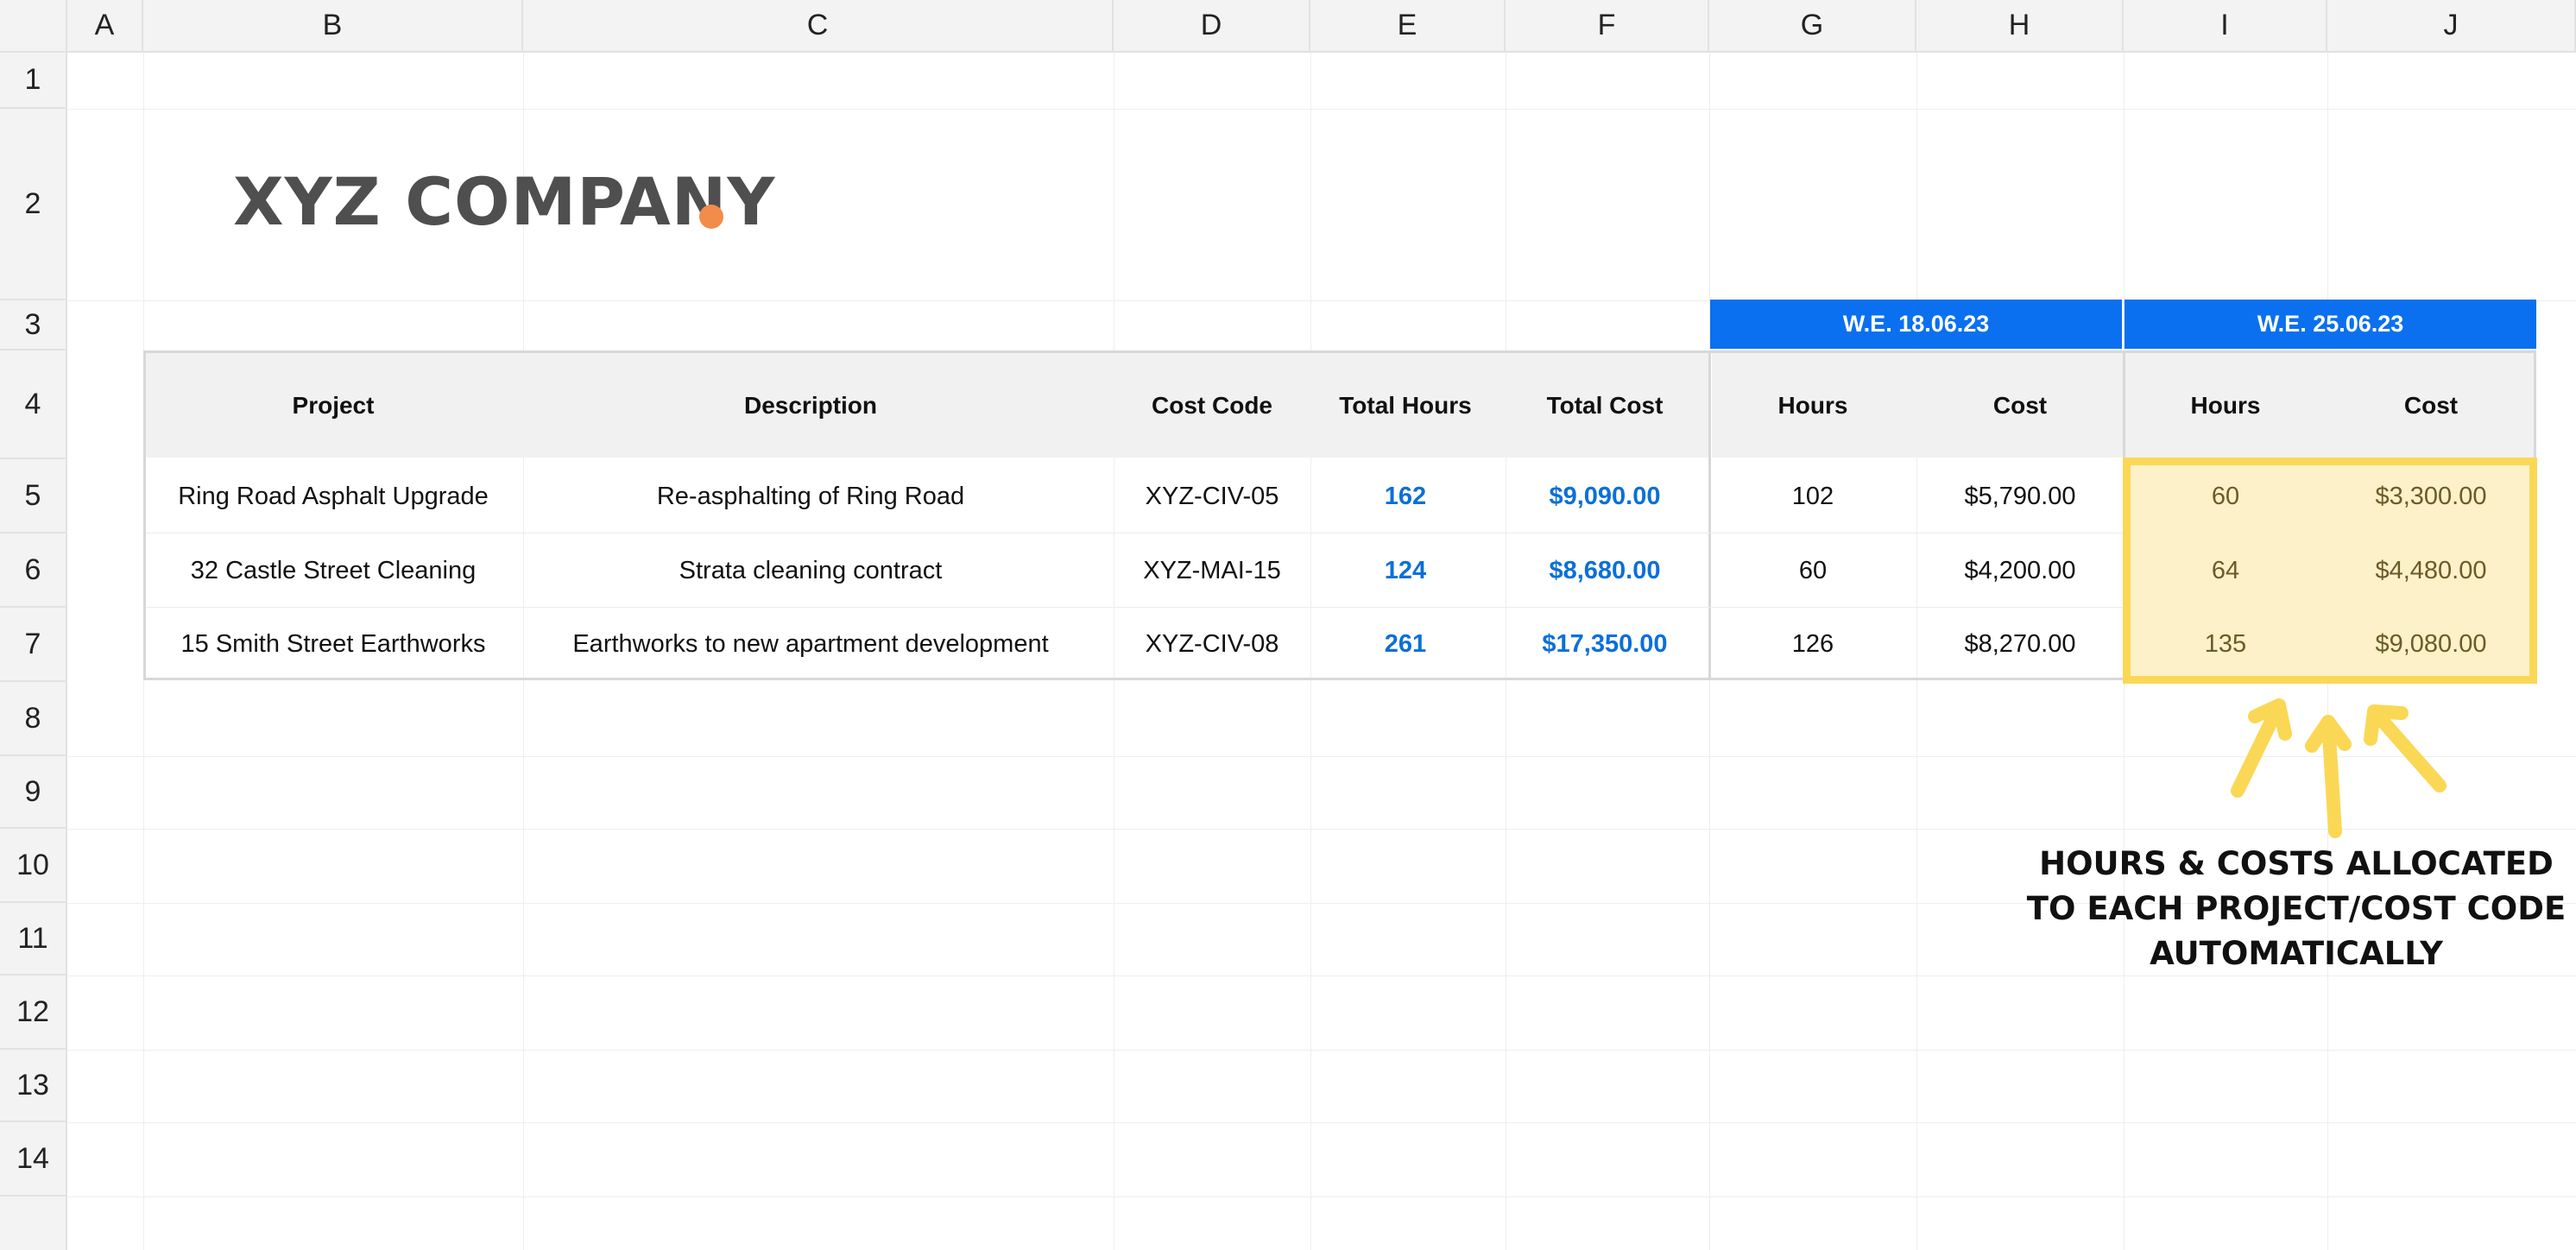 The height and width of the screenshot is (1250, 2576). Describe the element at coordinates (1605, 406) in the screenshot. I see `header-total-cost: Total Cost` at that location.